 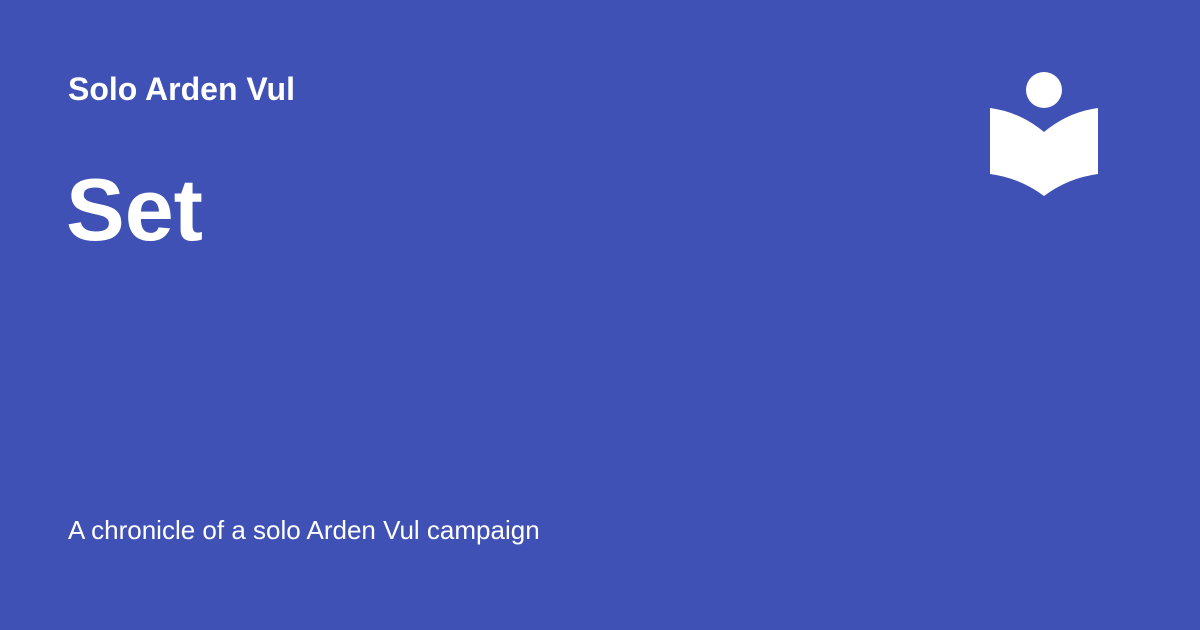 What do you see at coordinates (1044, 152) in the screenshot?
I see `open-book` at bounding box center [1044, 152].